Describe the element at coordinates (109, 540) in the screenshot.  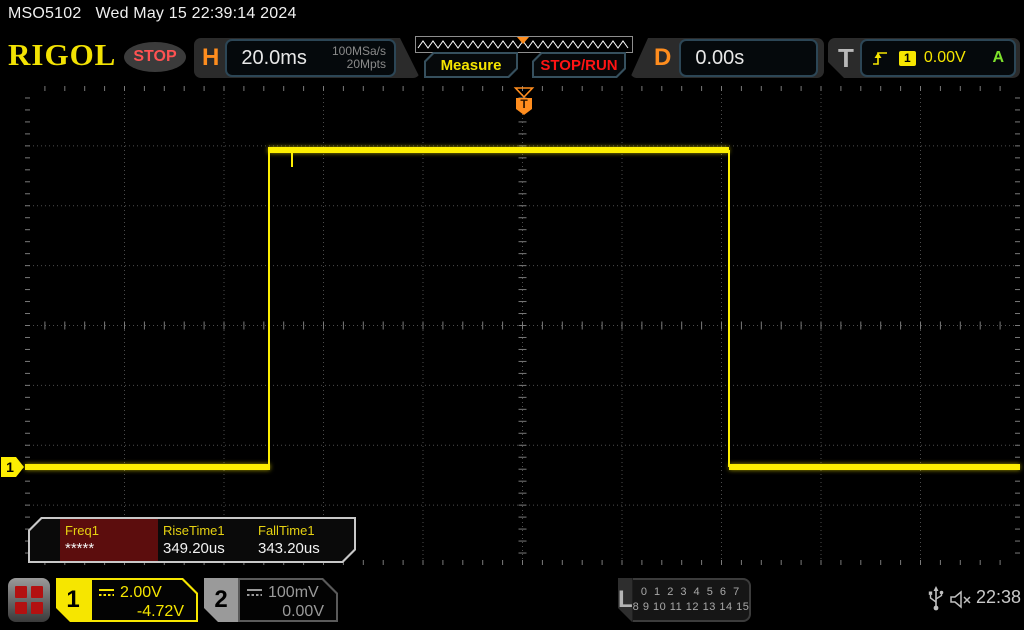
I see `measurement-item-freq1: Freq1 *****` at that location.